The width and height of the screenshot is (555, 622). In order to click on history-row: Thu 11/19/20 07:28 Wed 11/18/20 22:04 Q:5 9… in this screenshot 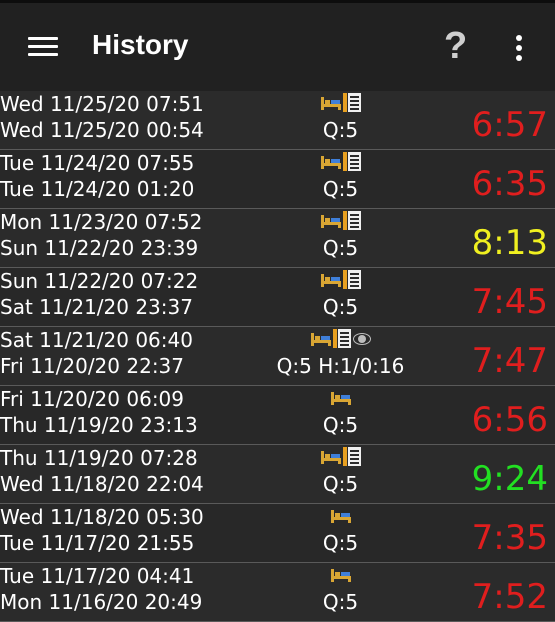, I will do `click(277, 474)`.